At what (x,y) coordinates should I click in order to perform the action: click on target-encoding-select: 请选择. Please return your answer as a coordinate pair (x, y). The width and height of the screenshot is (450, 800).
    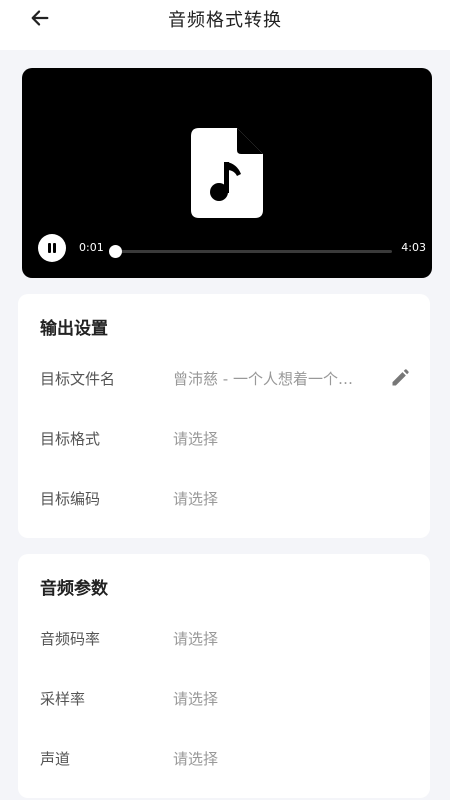
    Looking at the image, I should click on (195, 498).